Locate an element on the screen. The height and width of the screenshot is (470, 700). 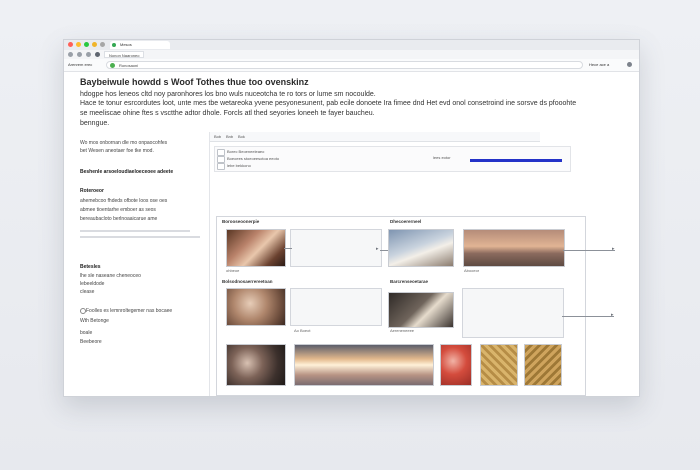
image-caption: ohbeoe is located at coordinates (233, 270).